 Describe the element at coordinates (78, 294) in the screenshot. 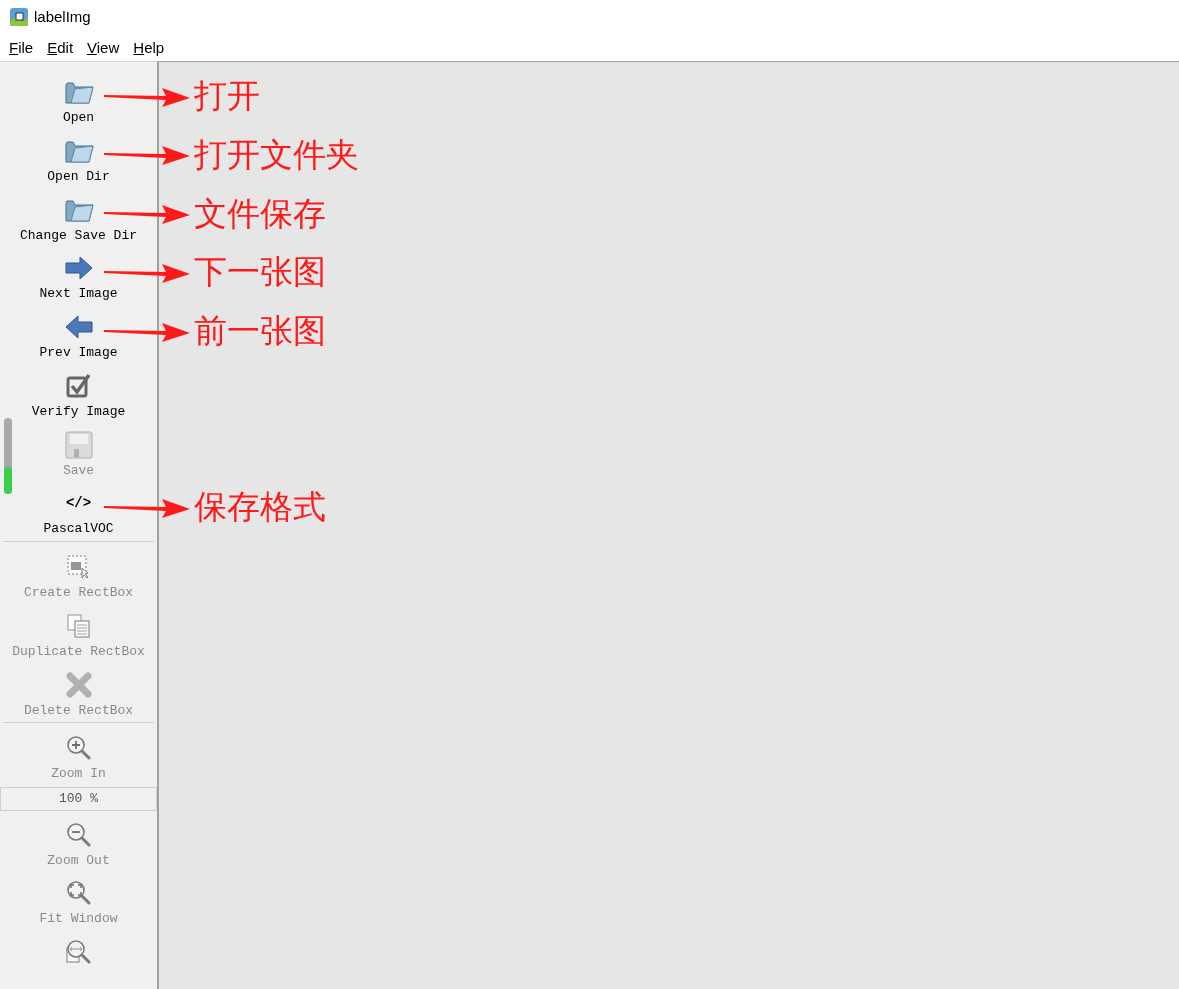

I see `tool-button-label: Next Image` at that location.